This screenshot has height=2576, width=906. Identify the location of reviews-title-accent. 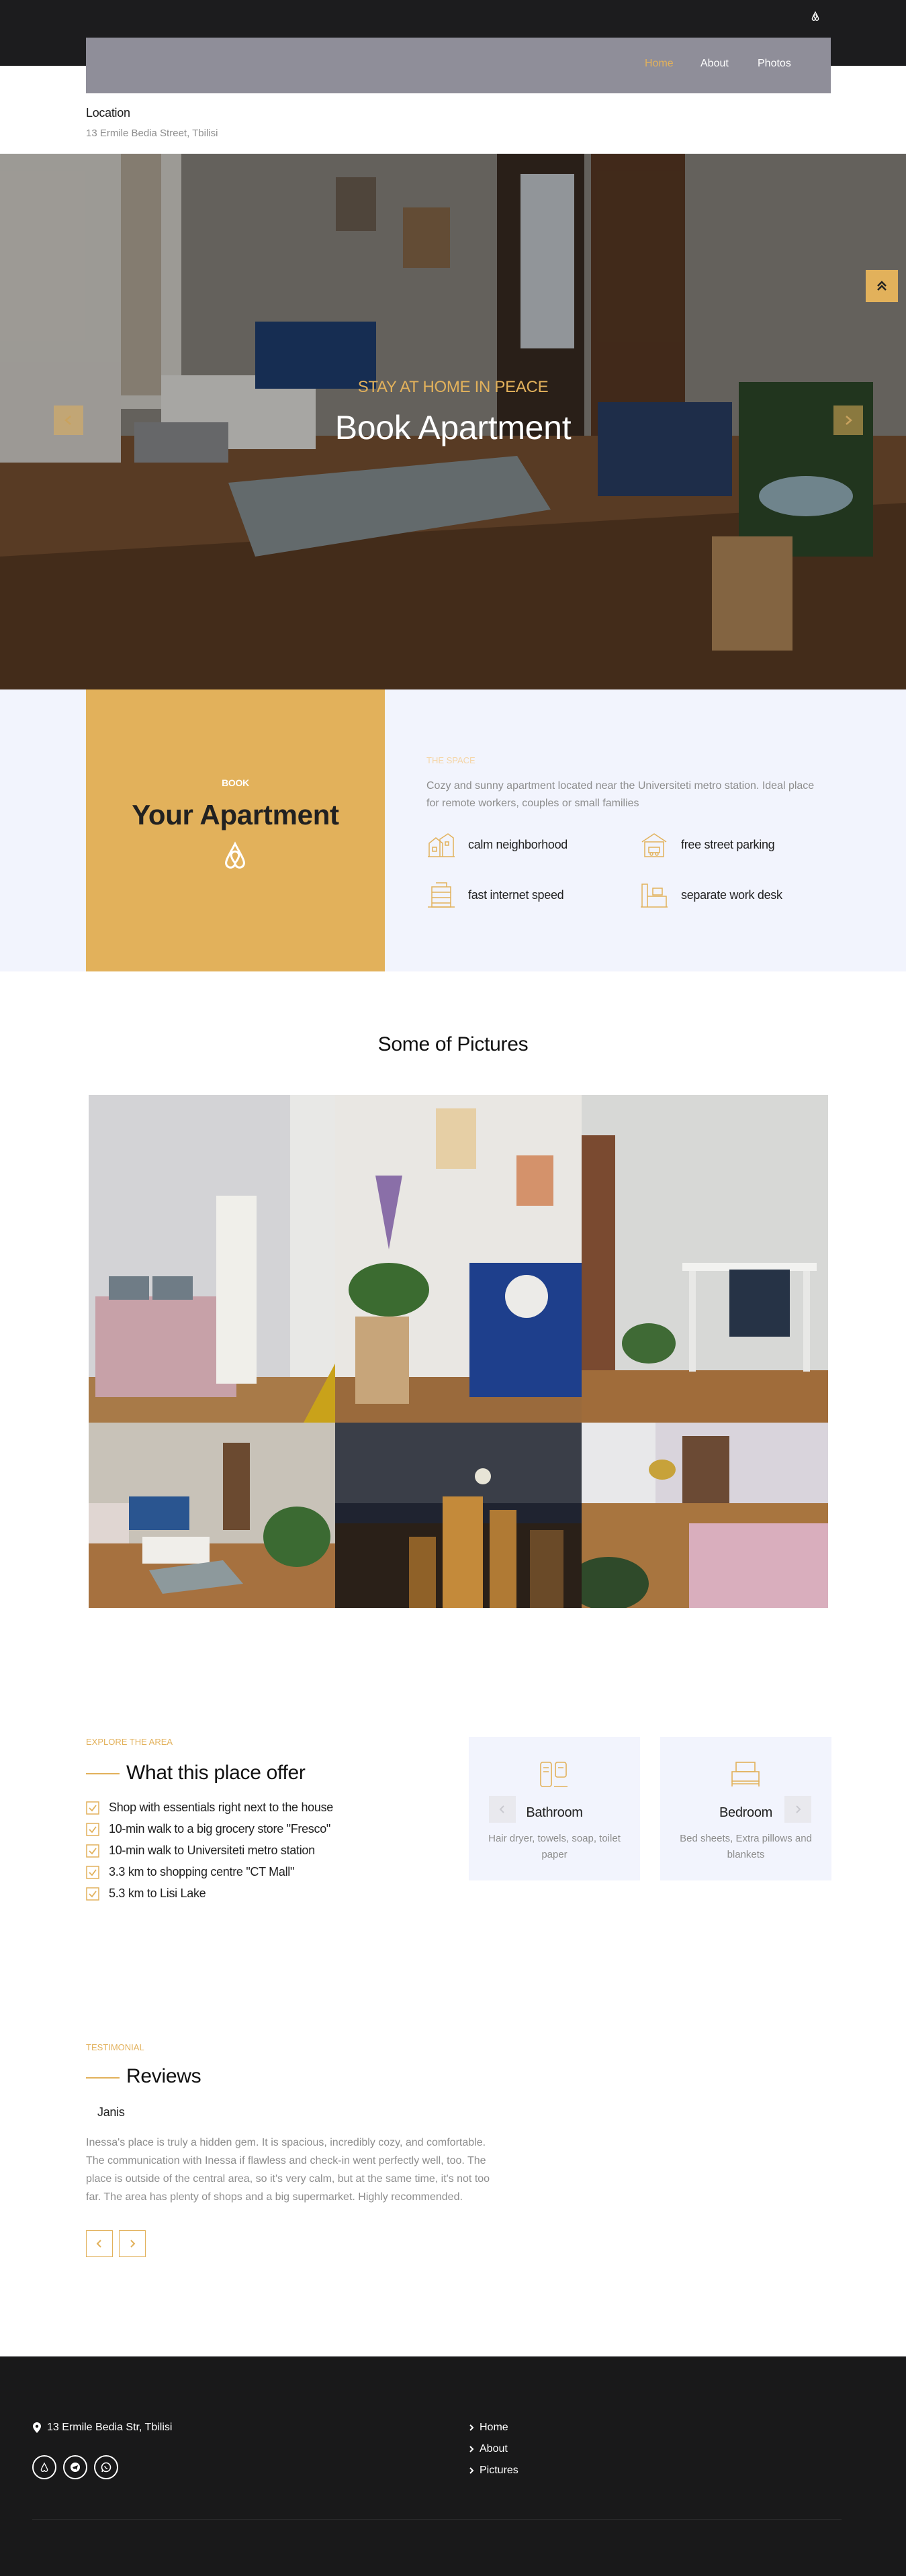
(103, 2078).